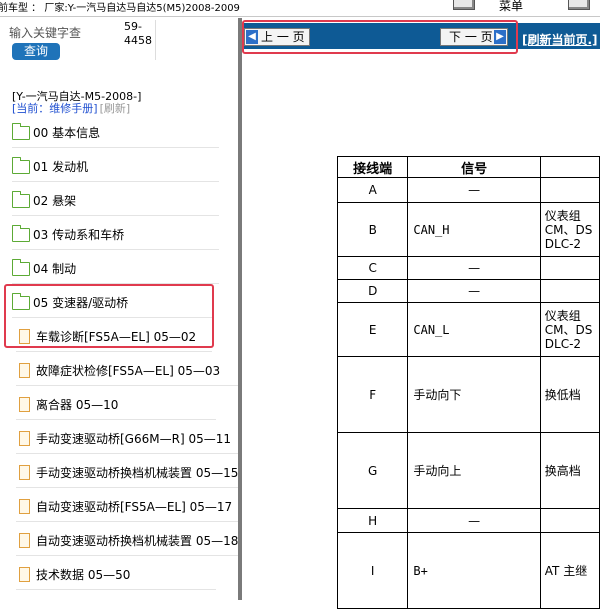 The height and width of the screenshot is (609, 600). What do you see at coordinates (115, 269) in the screenshot?
I see `tree-item-04: 04 制动` at bounding box center [115, 269].